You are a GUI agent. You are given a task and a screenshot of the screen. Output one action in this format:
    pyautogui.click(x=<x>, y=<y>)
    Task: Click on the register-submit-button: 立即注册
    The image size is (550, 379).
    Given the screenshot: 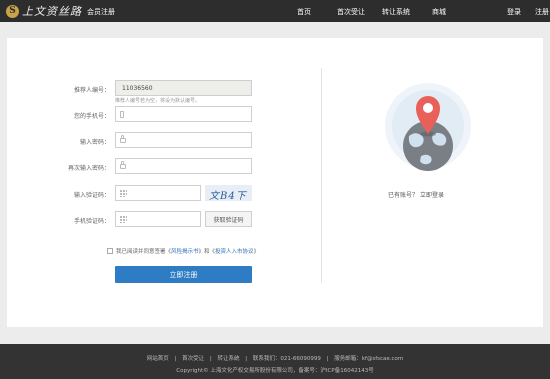 What is the action you would take?
    pyautogui.click(x=183, y=274)
    